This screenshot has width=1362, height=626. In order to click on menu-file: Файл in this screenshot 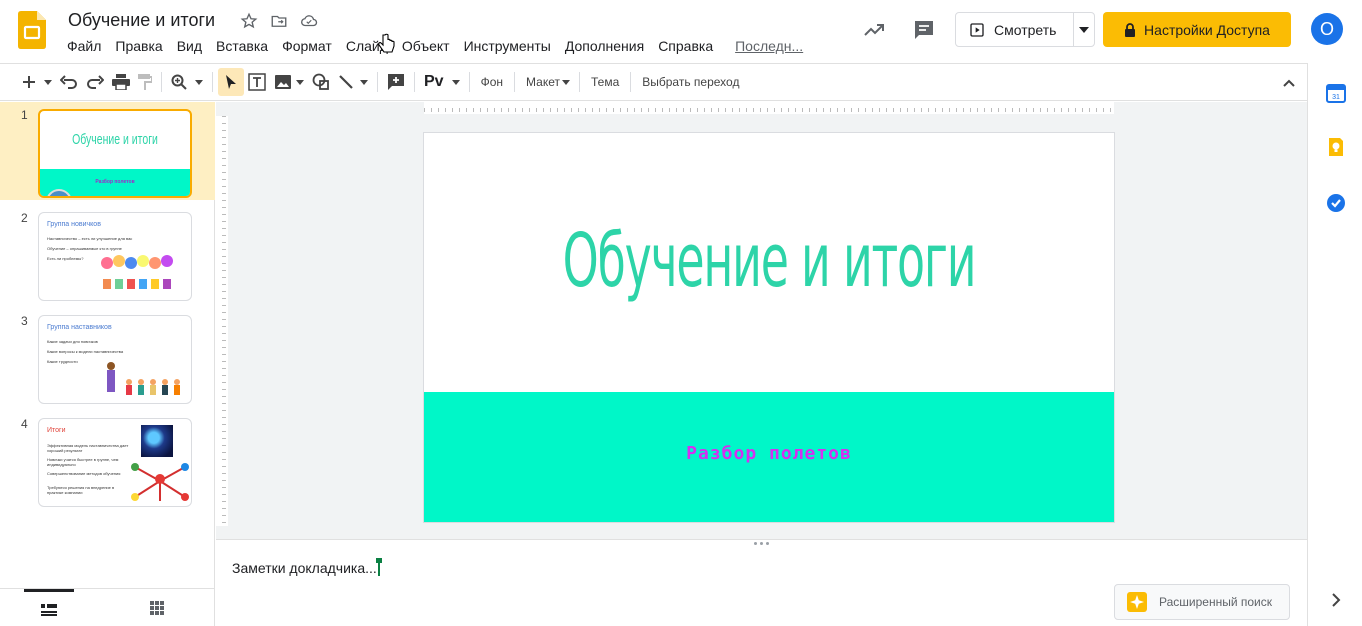, I will do `click(84, 47)`.